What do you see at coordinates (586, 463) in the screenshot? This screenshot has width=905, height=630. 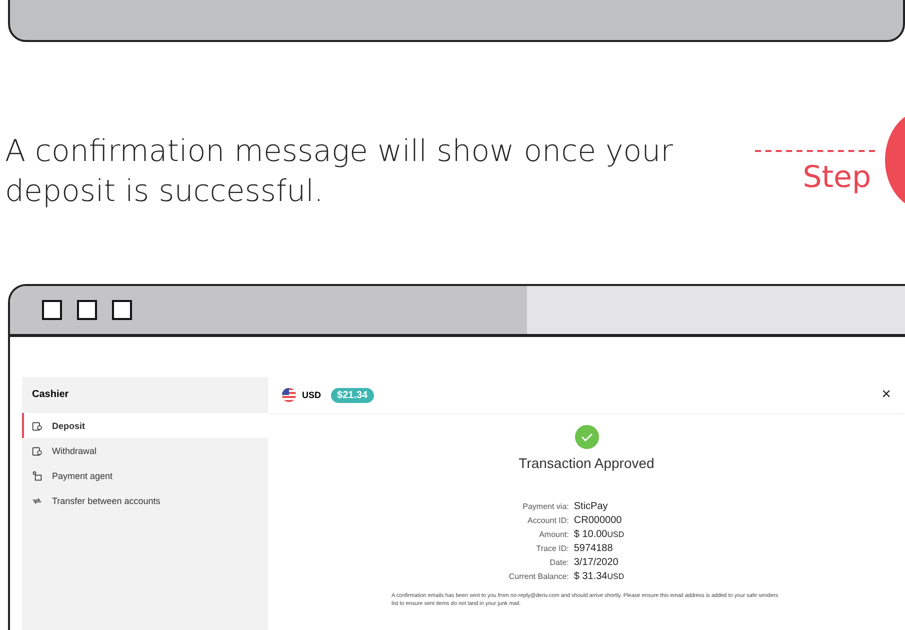 I see `result-title: Transaction Approved` at bounding box center [586, 463].